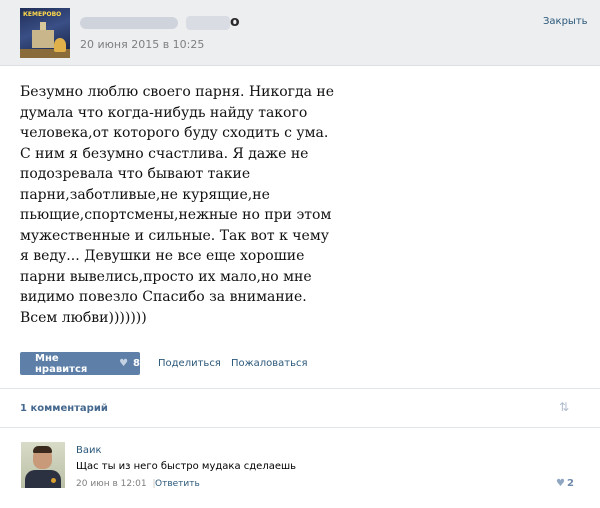  I want to click on report-link: Пожаловаться, so click(269, 363).